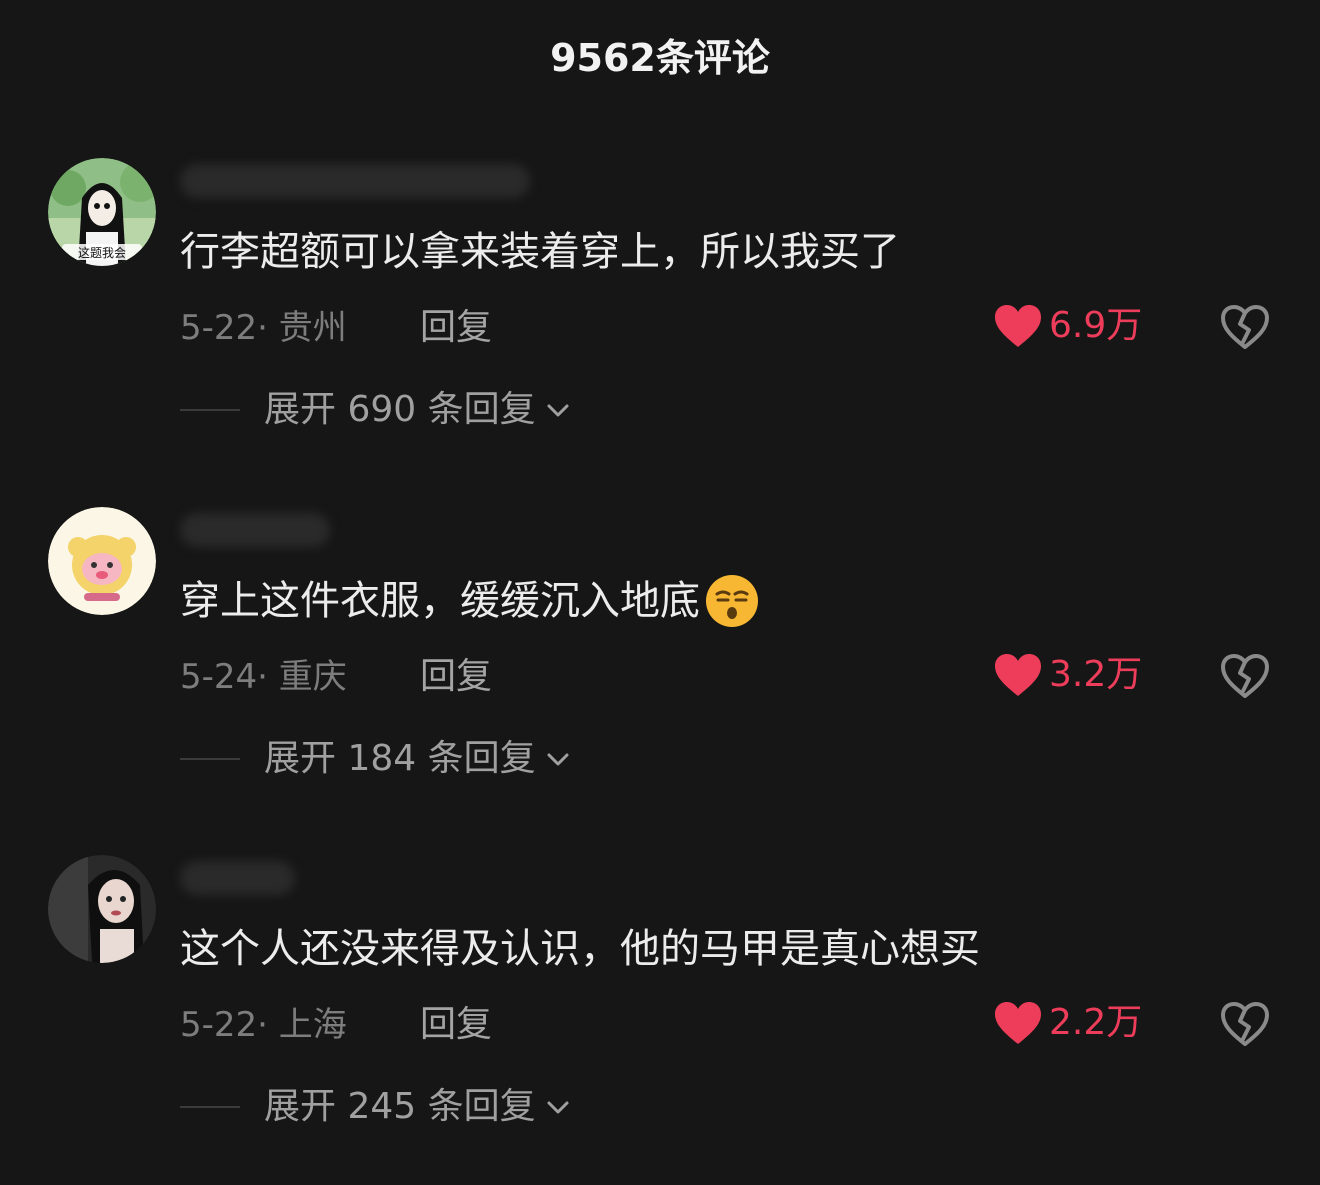 This screenshot has width=1320, height=1185. I want to click on like-count: 2.2万, so click(1096, 1022).